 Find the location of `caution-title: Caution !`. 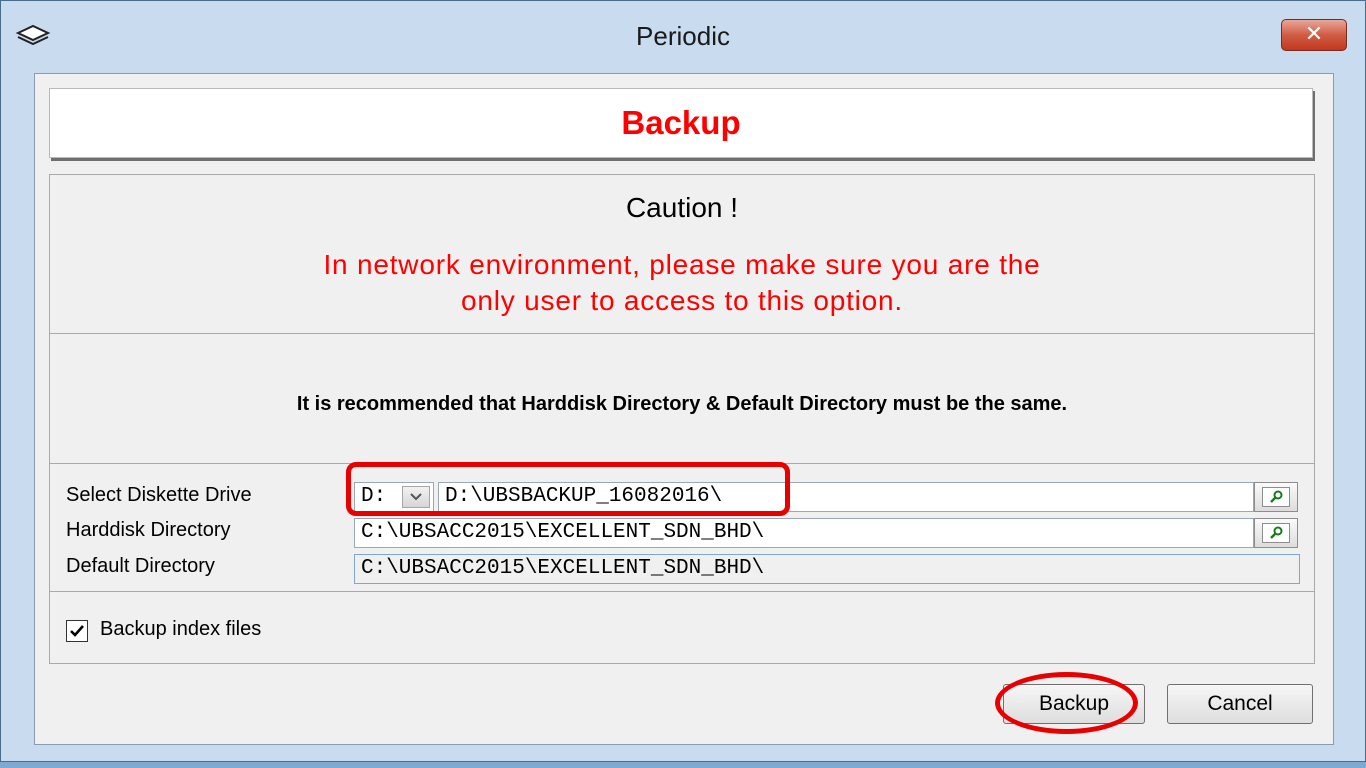

caution-title: Caution ! is located at coordinates (682, 207).